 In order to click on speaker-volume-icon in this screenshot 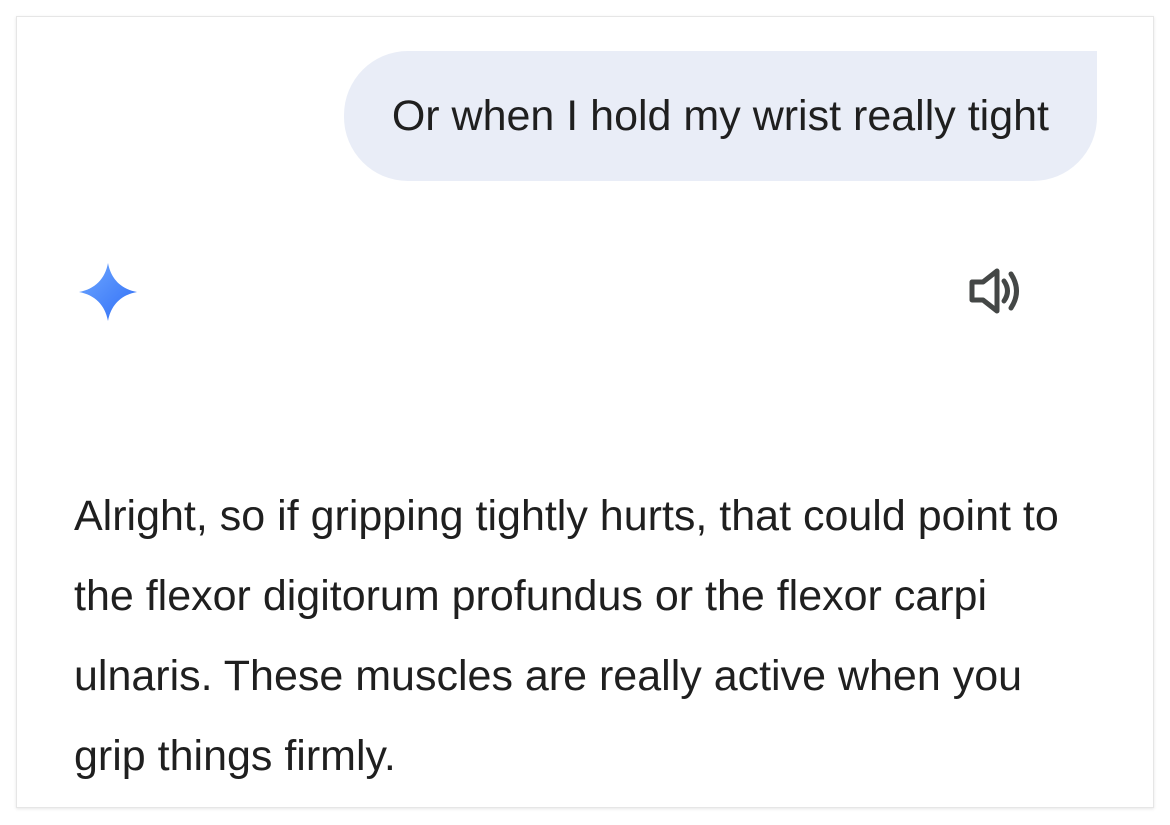, I will do `click(994, 291)`.